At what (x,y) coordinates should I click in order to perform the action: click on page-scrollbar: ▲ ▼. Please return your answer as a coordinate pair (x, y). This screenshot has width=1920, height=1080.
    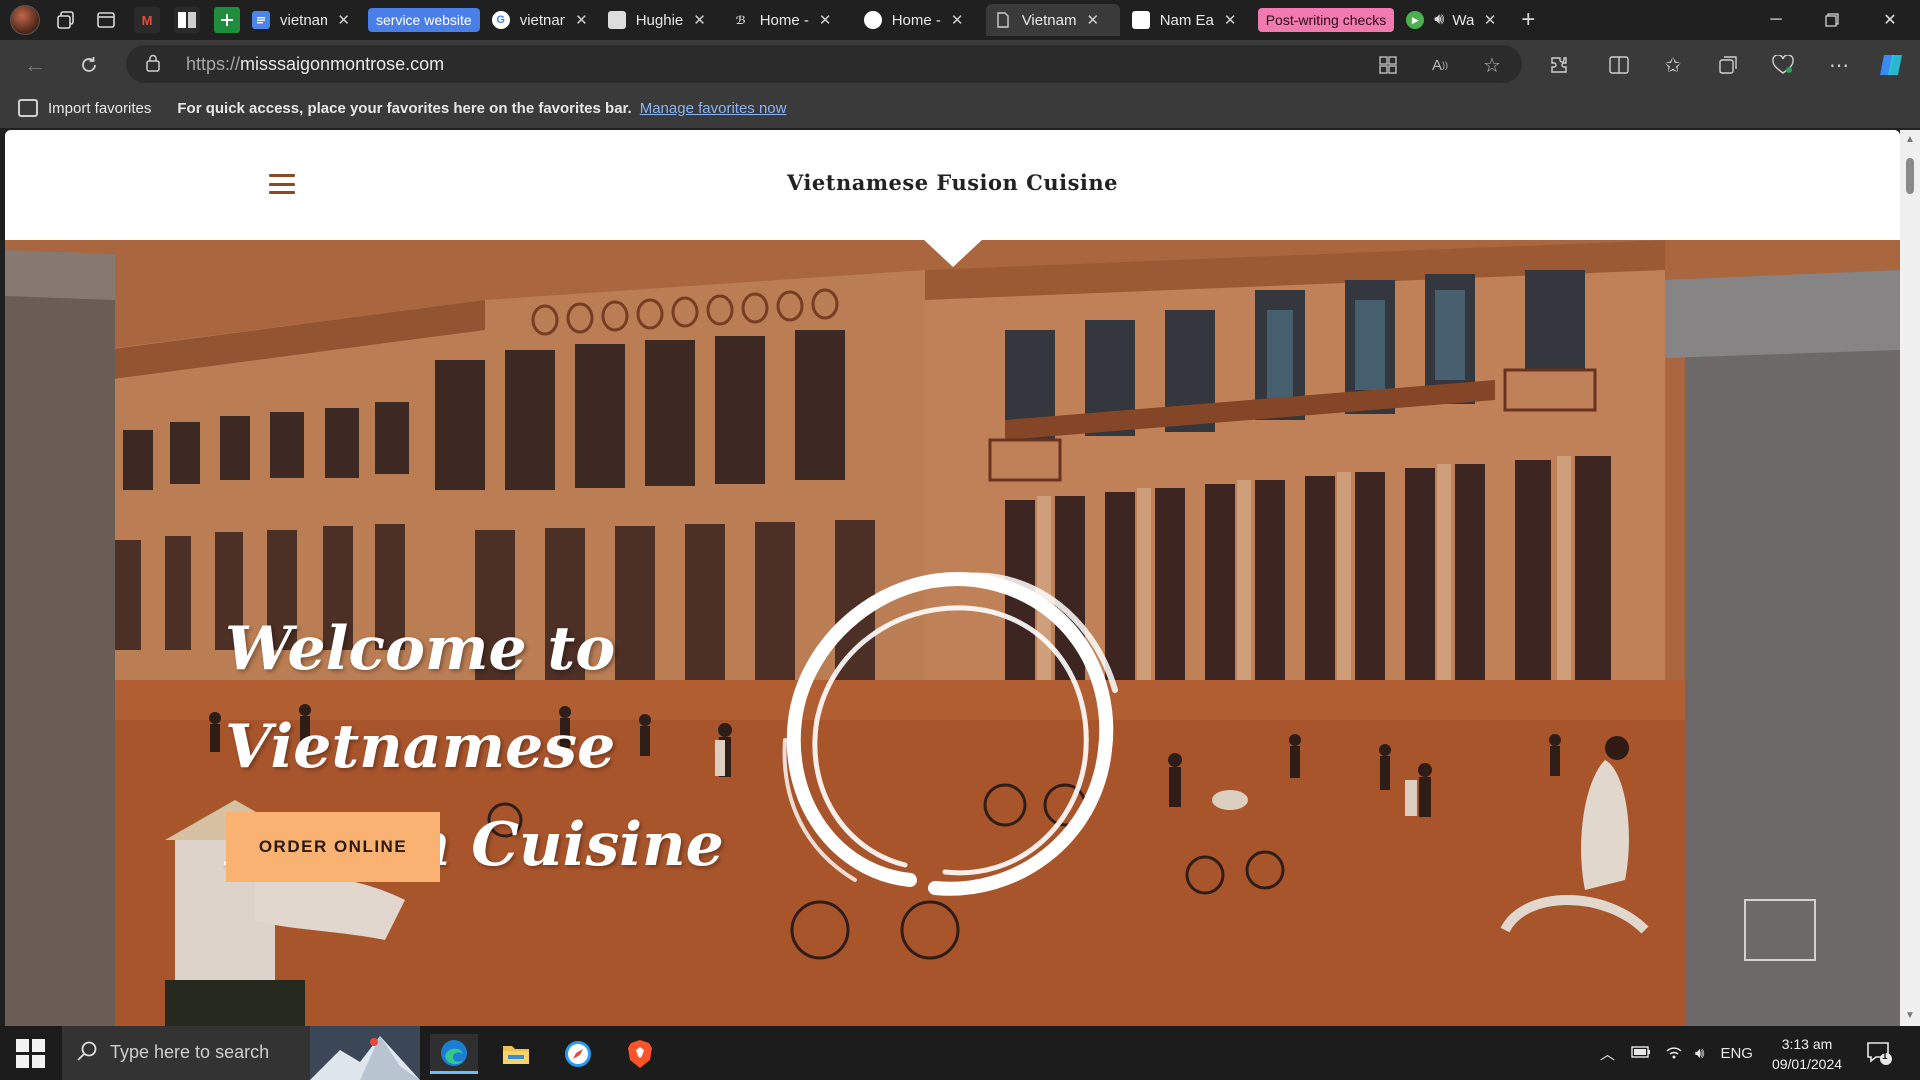
    Looking at the image, I should click on (1910, 578).